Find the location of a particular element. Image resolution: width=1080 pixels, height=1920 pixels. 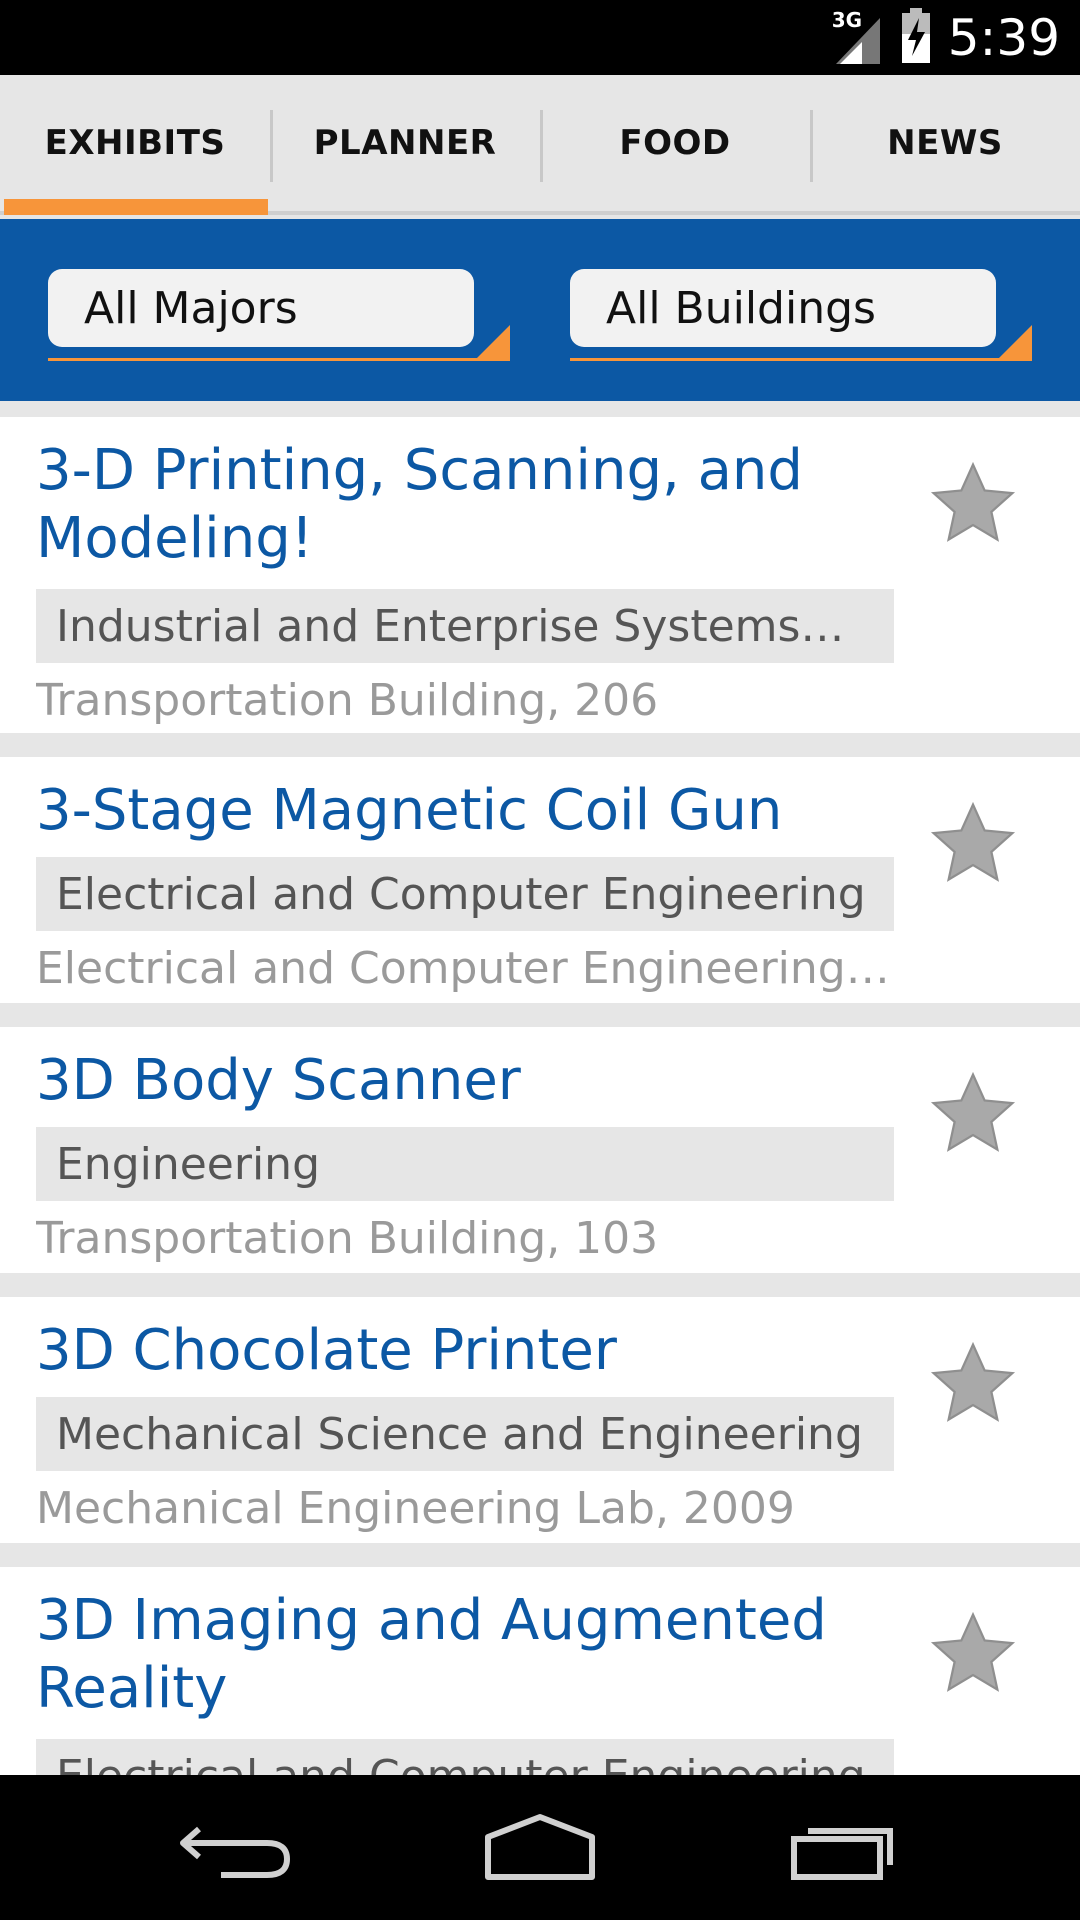

exhibit-title: 3-Stage Magnetic Coil Gun is located at coordinates (409, 810).